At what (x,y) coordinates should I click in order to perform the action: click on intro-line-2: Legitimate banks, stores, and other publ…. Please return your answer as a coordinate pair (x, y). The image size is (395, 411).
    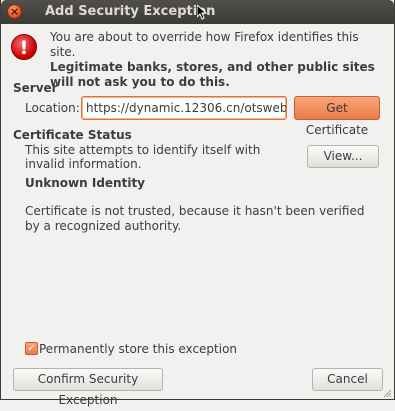
    Looking at the image, I should click on (212, 74).